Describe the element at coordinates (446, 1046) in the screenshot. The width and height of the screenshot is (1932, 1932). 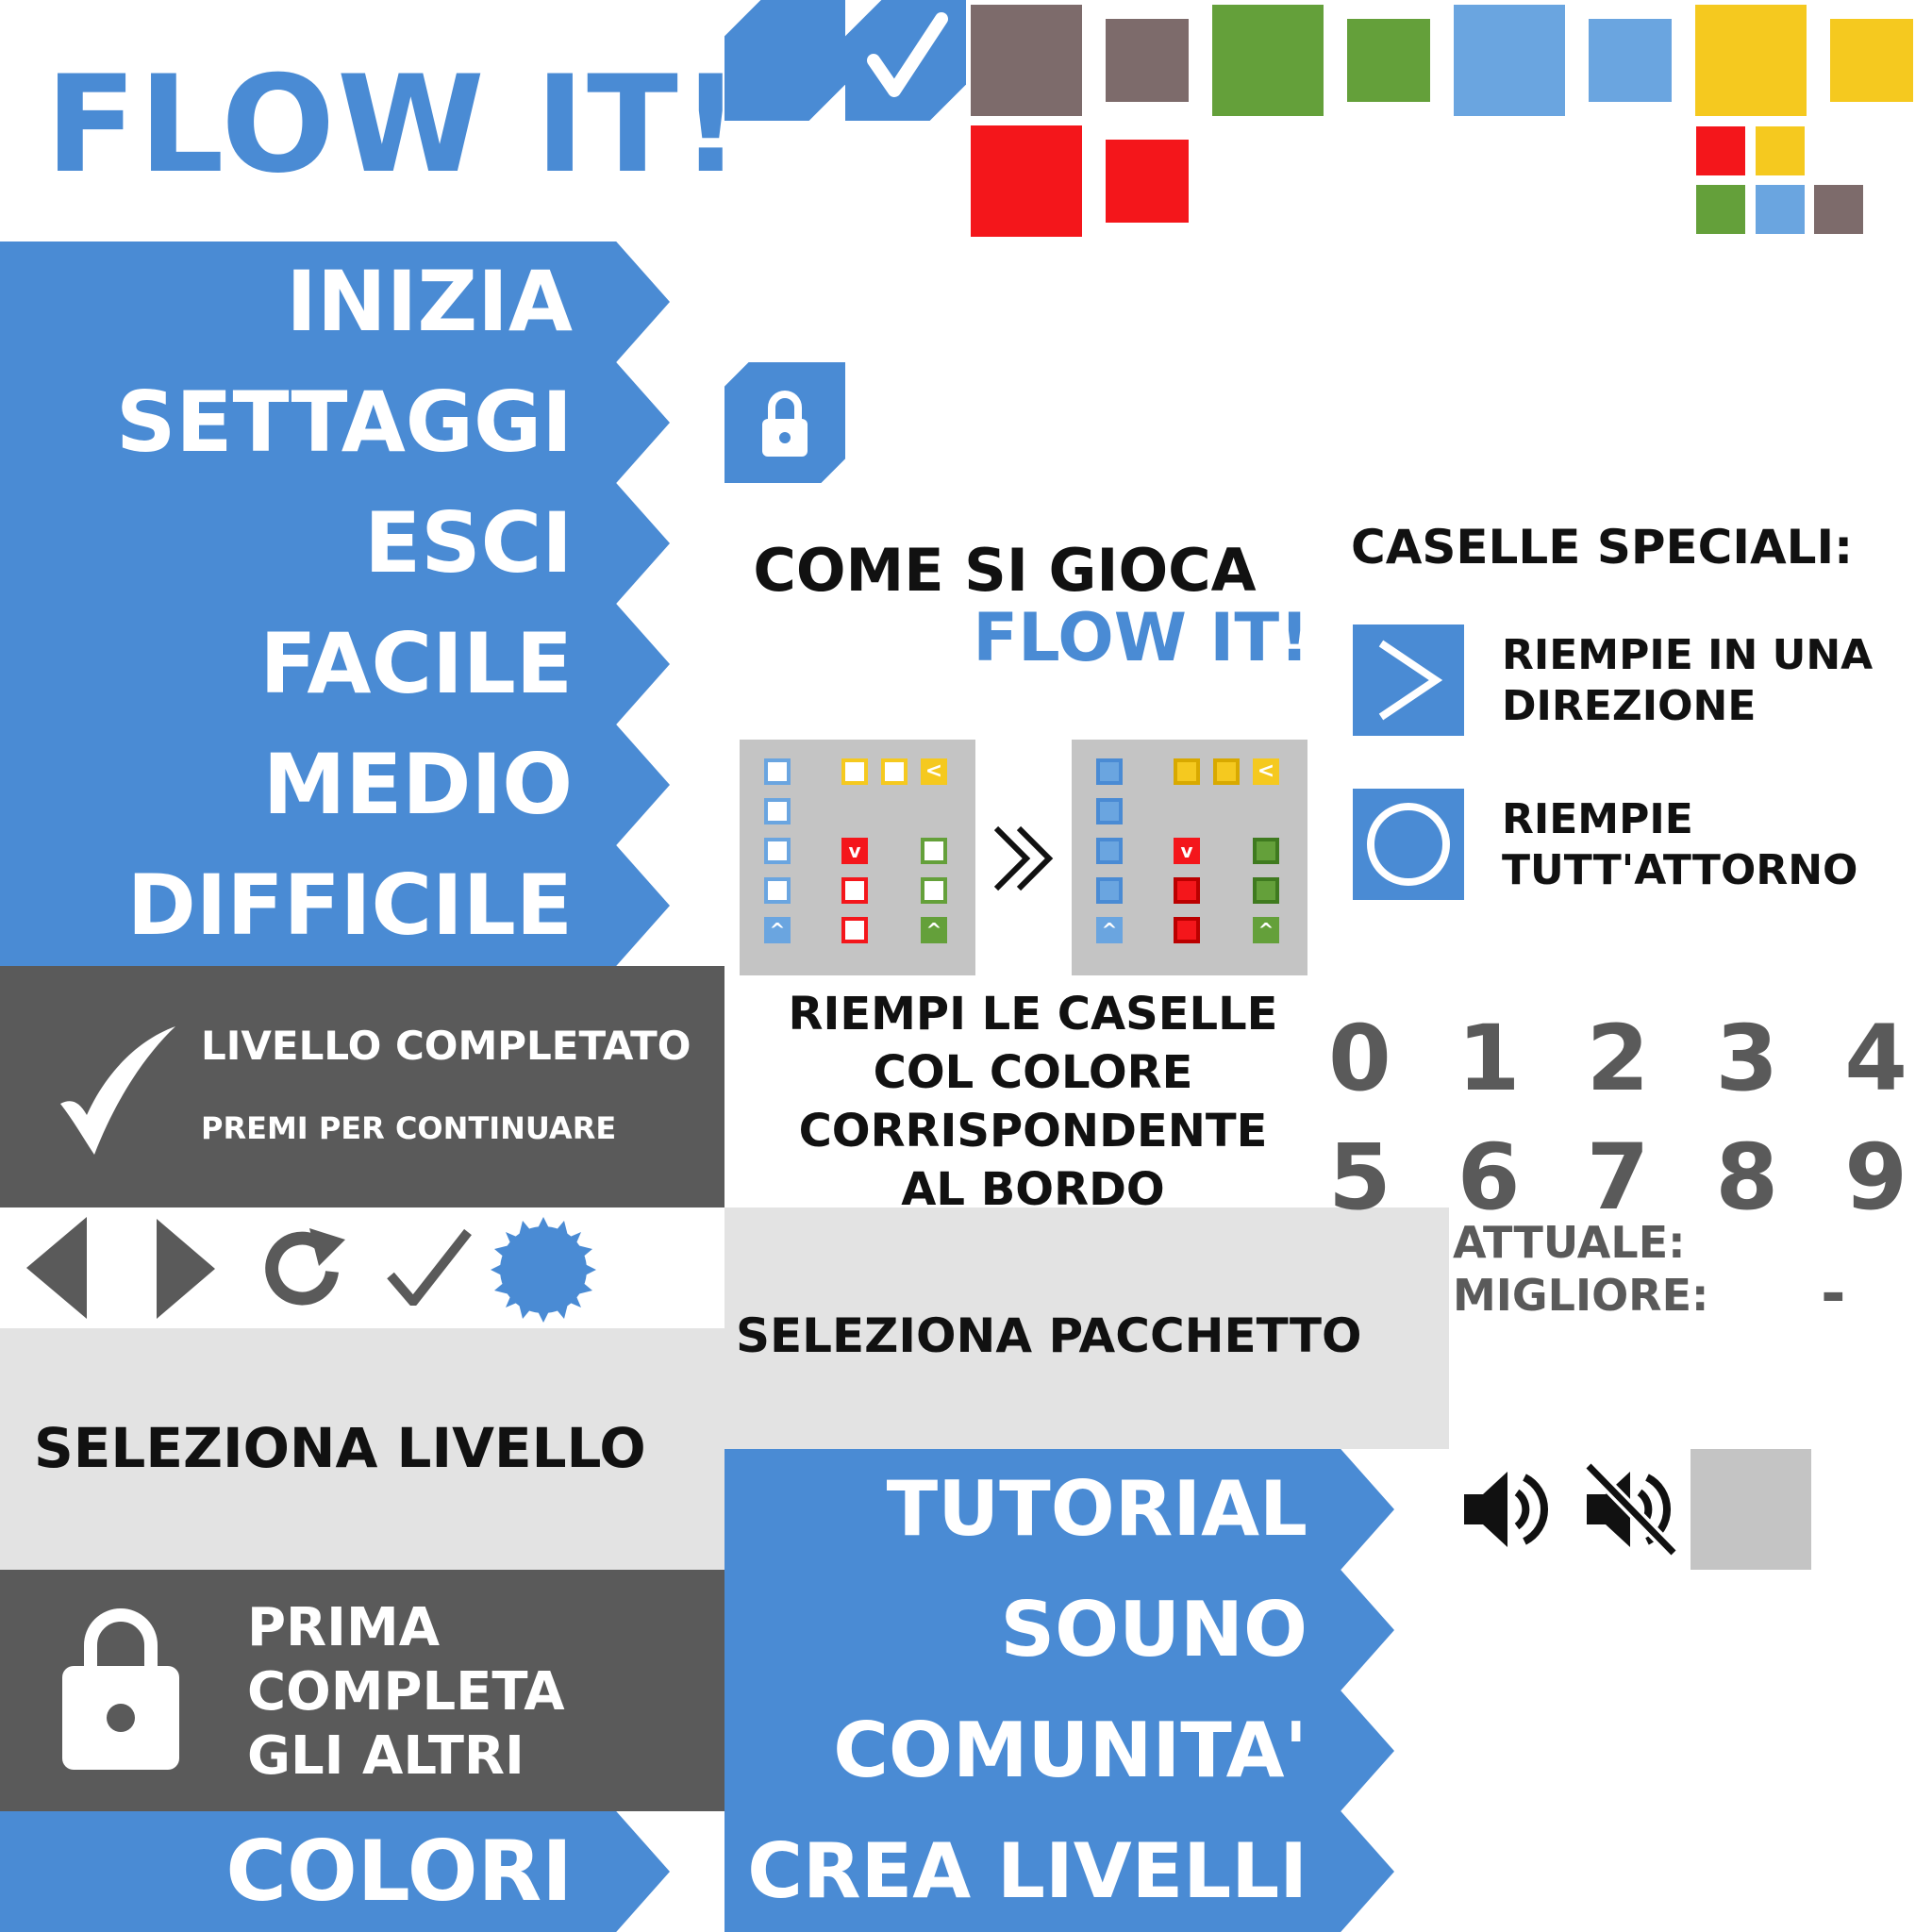
I see `level-complete-title: LIVELLO COMPLETATO` at that location.